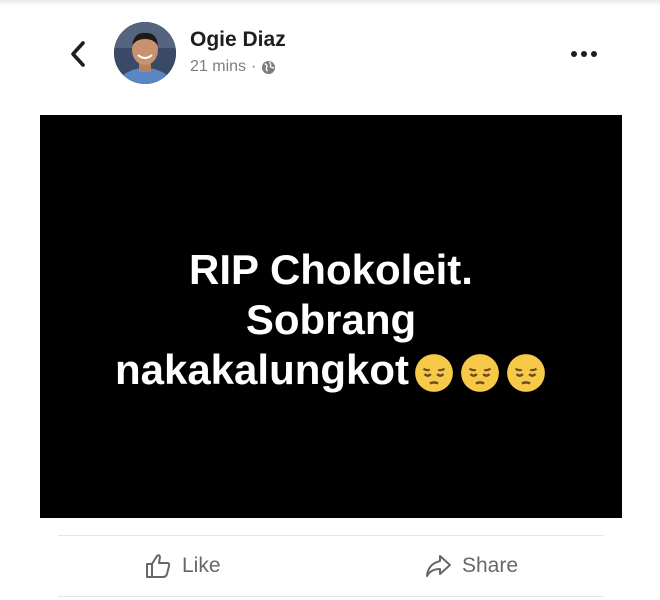  Describe the element at coordinates (269, 67) in the screenshot. I see `globe-icon` at that location.